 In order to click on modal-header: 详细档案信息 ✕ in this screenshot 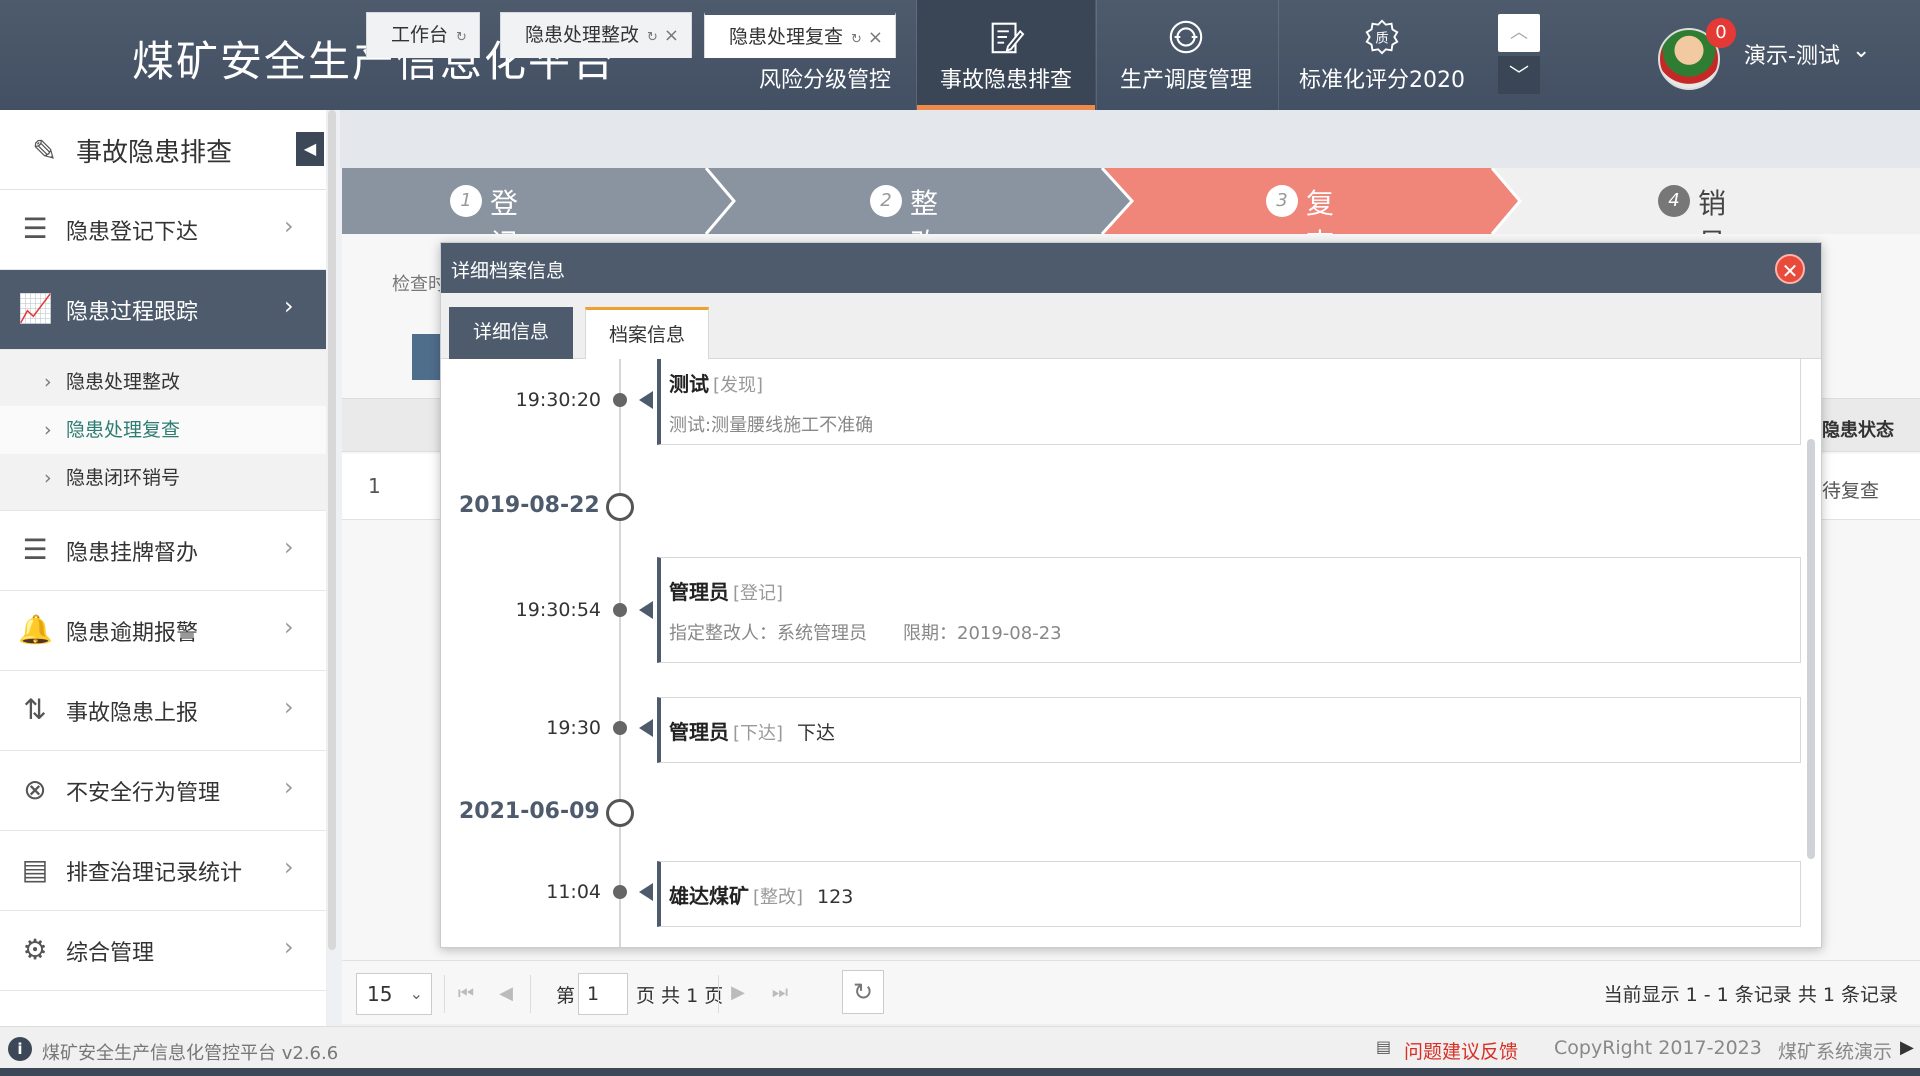, I will do `click(1131, 268)`.